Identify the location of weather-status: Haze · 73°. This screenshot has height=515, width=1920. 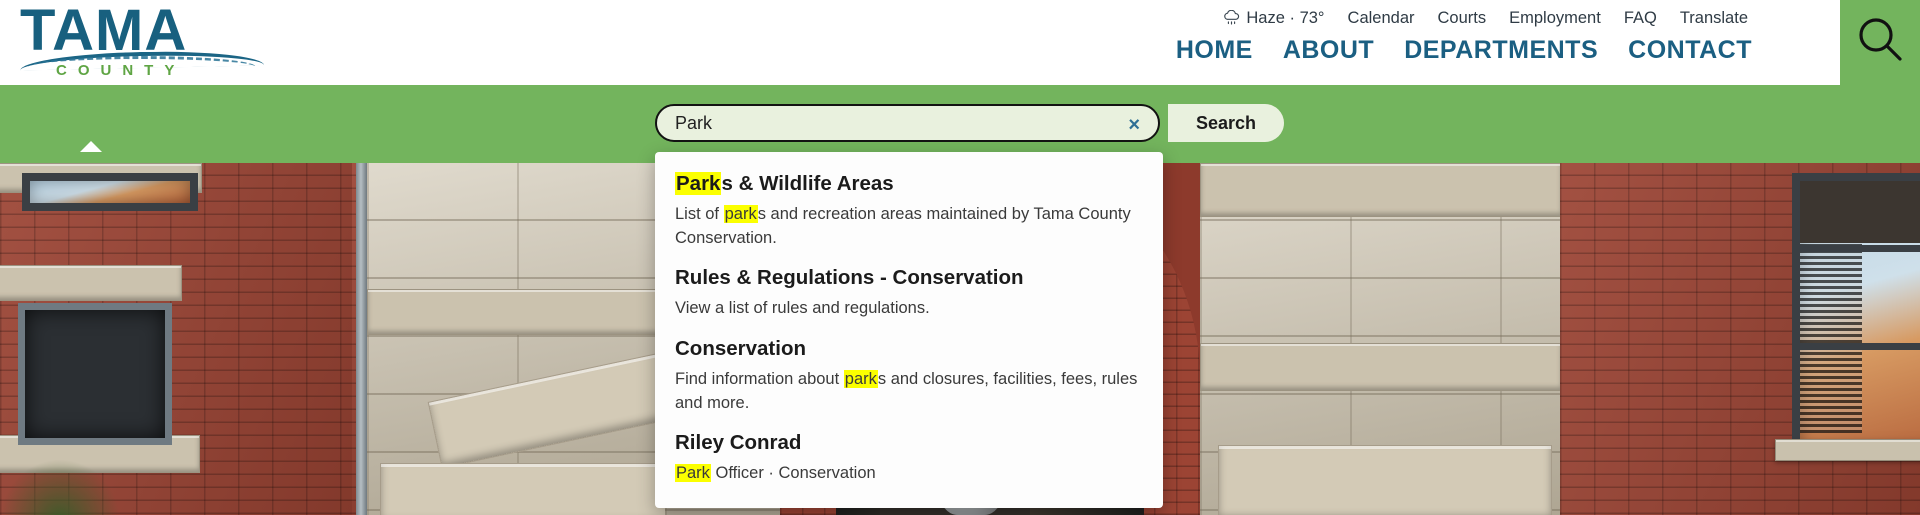
(1273, 18).